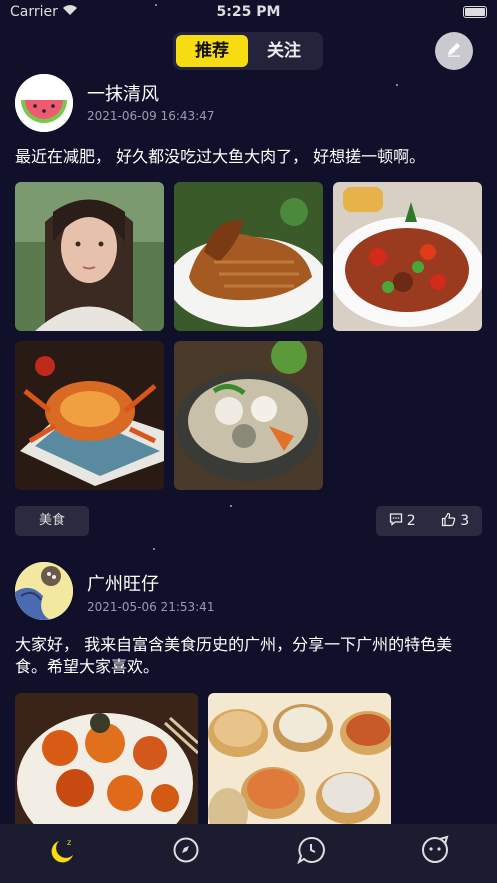  What do you see at coordinates (123, 93) in the screenshot?
I see `username: 一抹清风` at bounding box center [123, 93].